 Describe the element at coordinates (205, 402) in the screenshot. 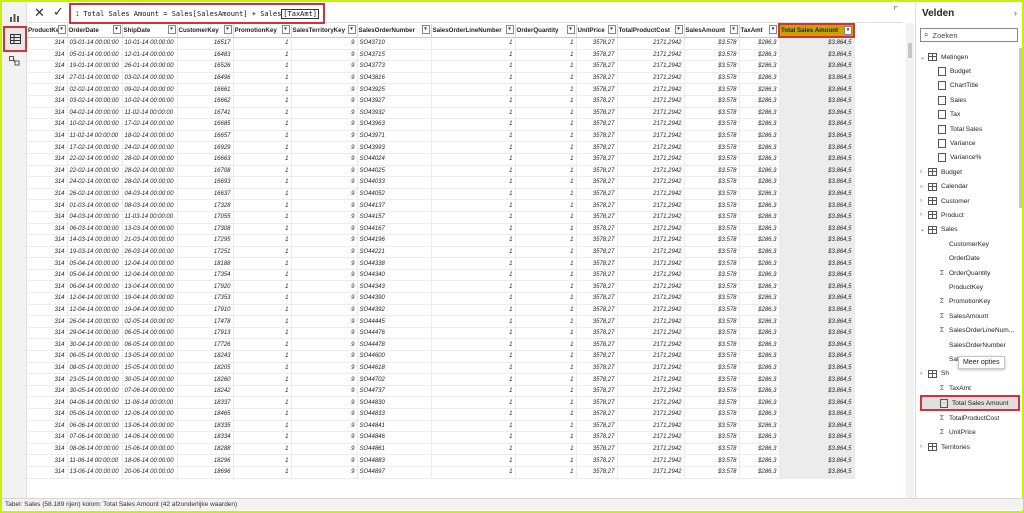

I see `table-cell: 18337` at that location.